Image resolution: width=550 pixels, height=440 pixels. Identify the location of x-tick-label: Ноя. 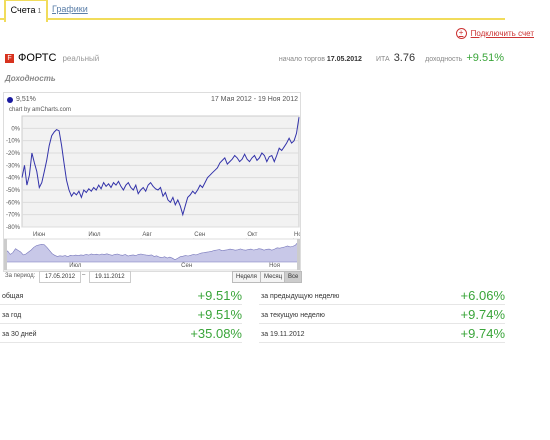
(297, 235).